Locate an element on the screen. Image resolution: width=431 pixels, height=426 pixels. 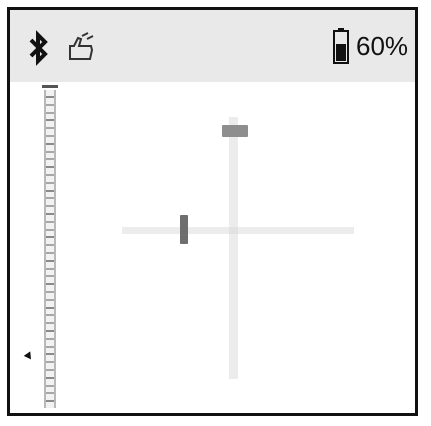
battery-icon is located at coordinates (341, 46).